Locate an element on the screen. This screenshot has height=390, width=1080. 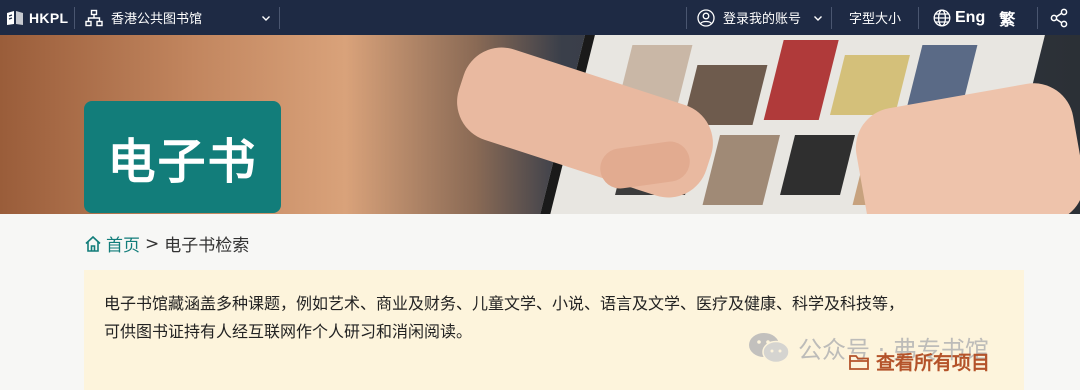
user-icon is located at coordinates (706, 17).